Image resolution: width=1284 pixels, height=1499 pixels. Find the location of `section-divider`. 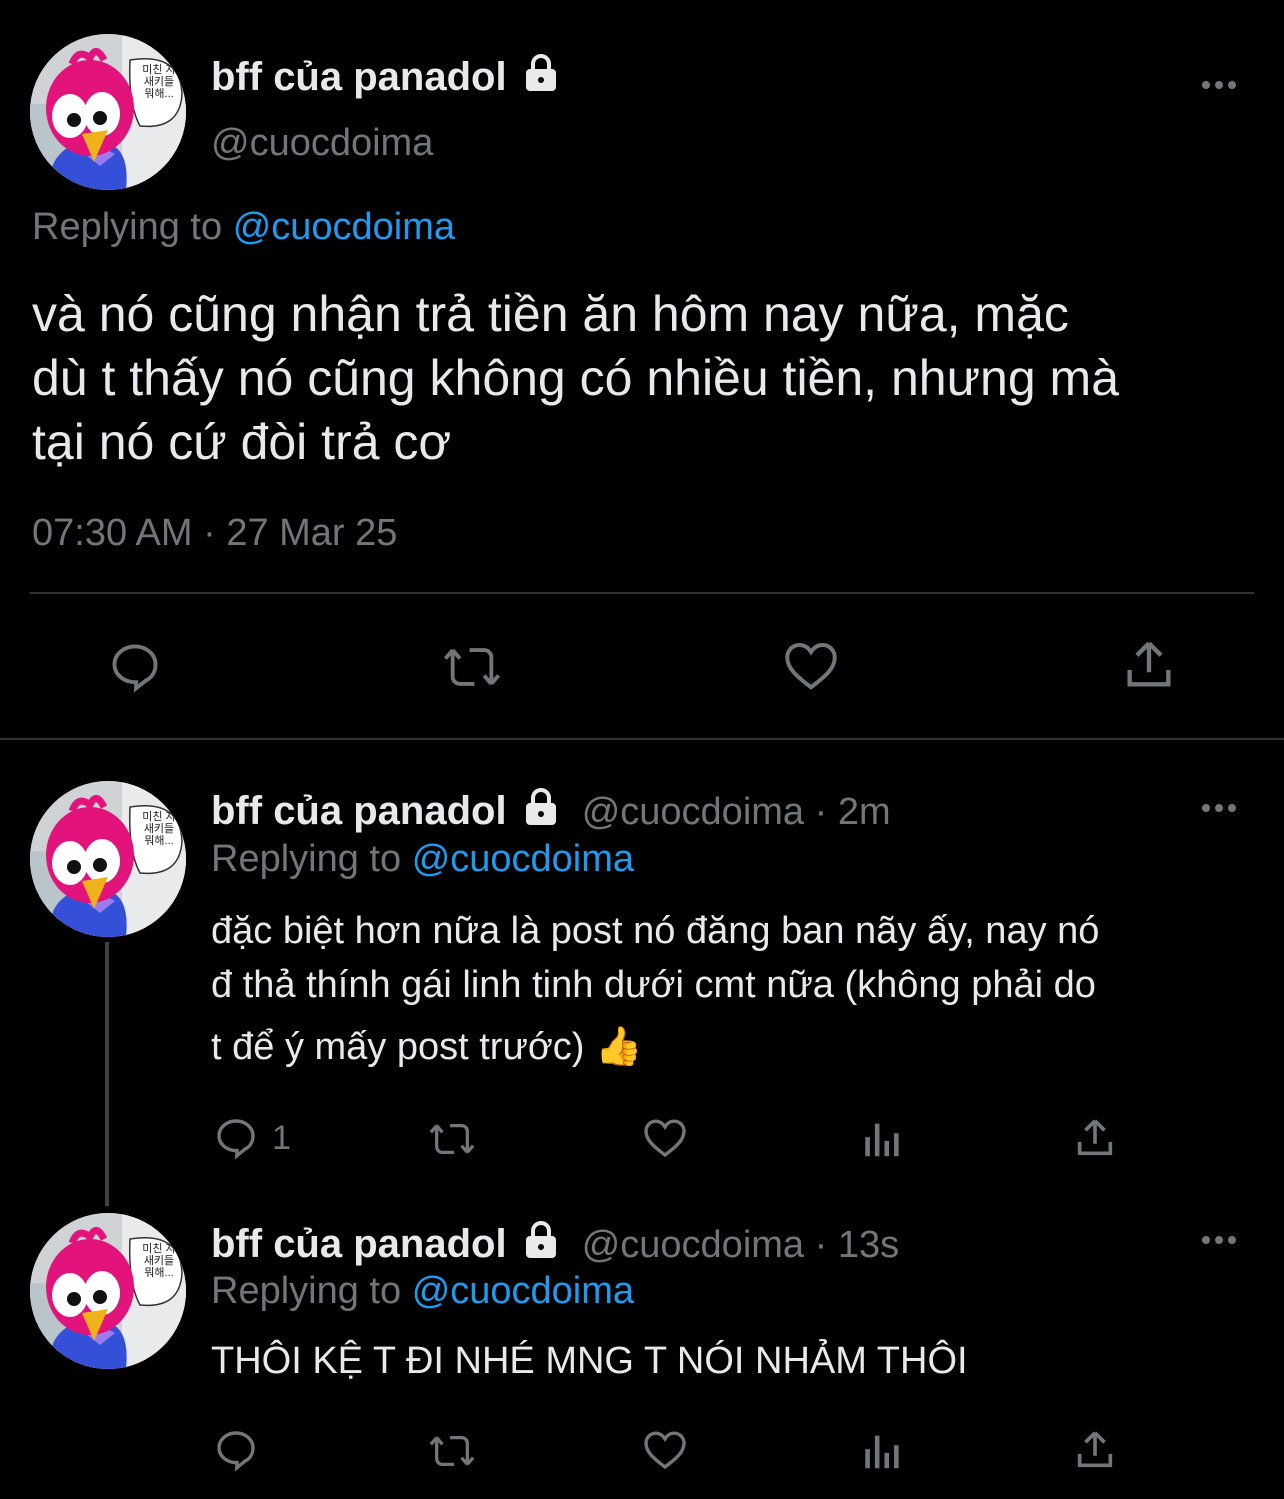

section-divider is located at coordinates (642, 739).